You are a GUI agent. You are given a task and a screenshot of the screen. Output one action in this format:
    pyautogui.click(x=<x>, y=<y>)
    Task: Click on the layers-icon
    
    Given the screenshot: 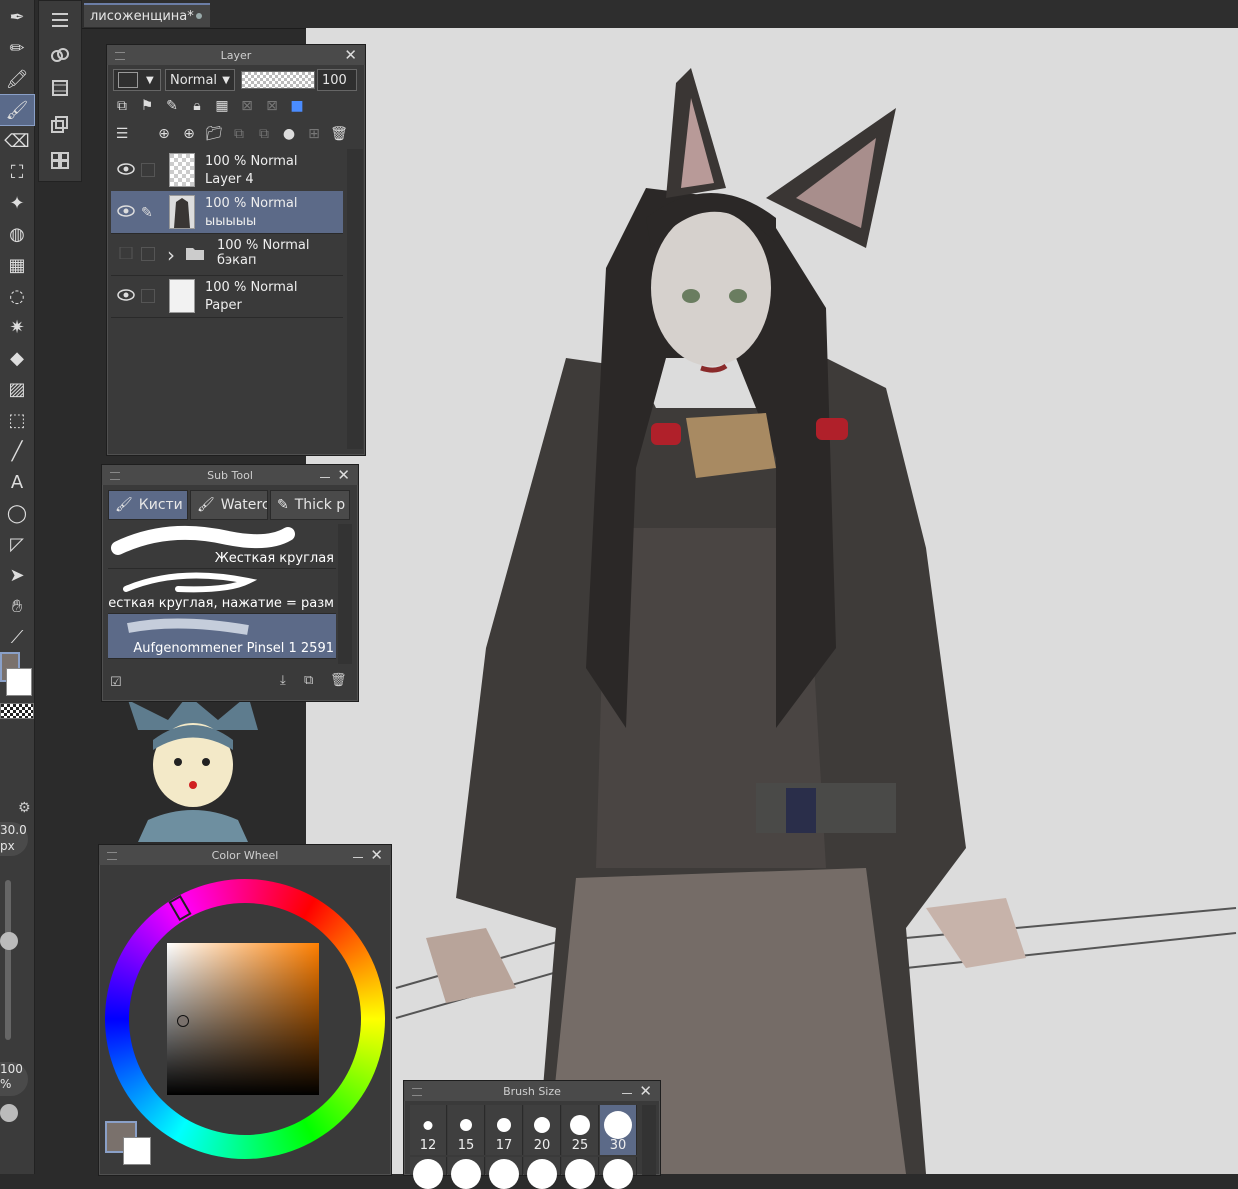 What is the action you would take?
    pyautogui.click(x=60, y=124)
    